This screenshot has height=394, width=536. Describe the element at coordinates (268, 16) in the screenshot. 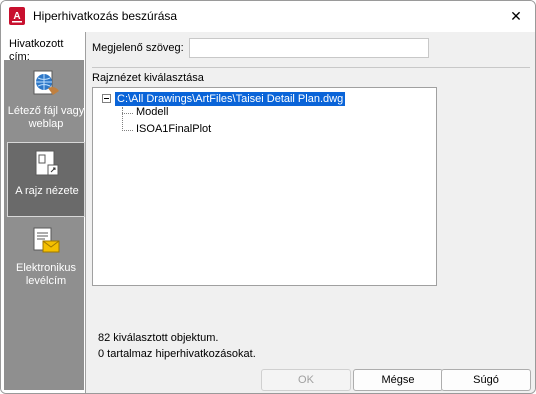

I see `title-bar: A Hiperhivatkozás beszúrása ✕` at that location.